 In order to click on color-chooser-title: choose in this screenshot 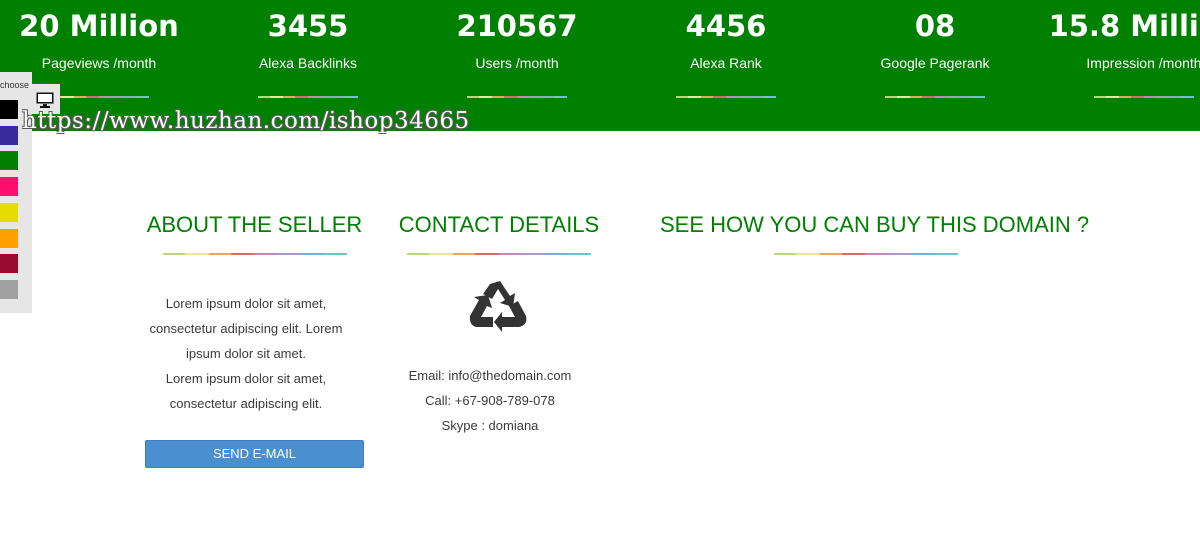, I will do `click(15, 85)`.